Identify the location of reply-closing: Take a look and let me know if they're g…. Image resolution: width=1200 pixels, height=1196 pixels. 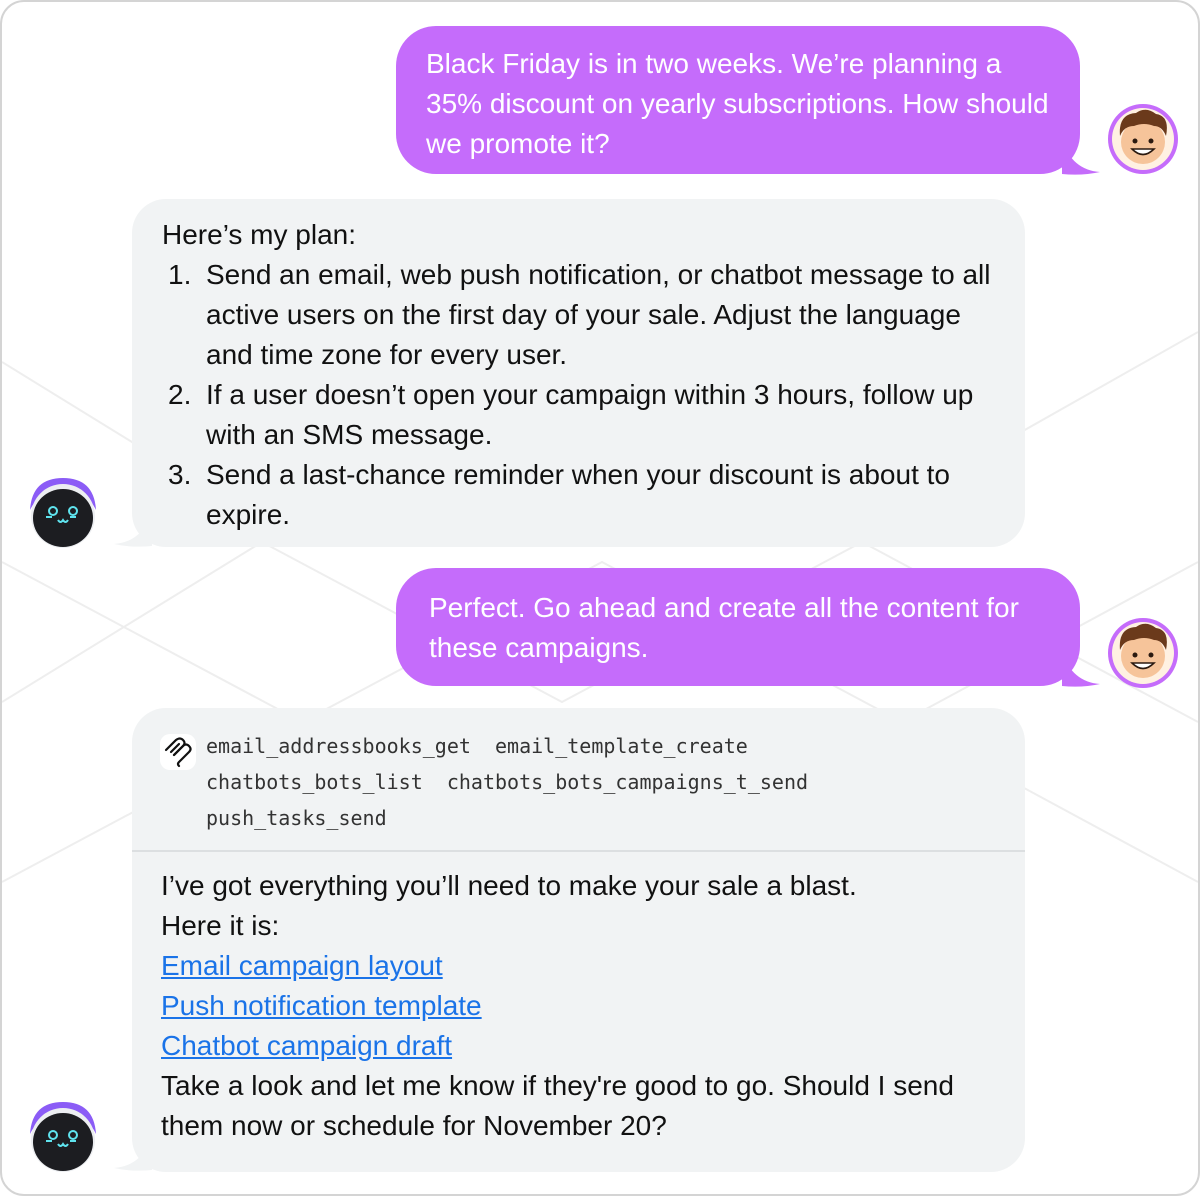
(557, 1105).